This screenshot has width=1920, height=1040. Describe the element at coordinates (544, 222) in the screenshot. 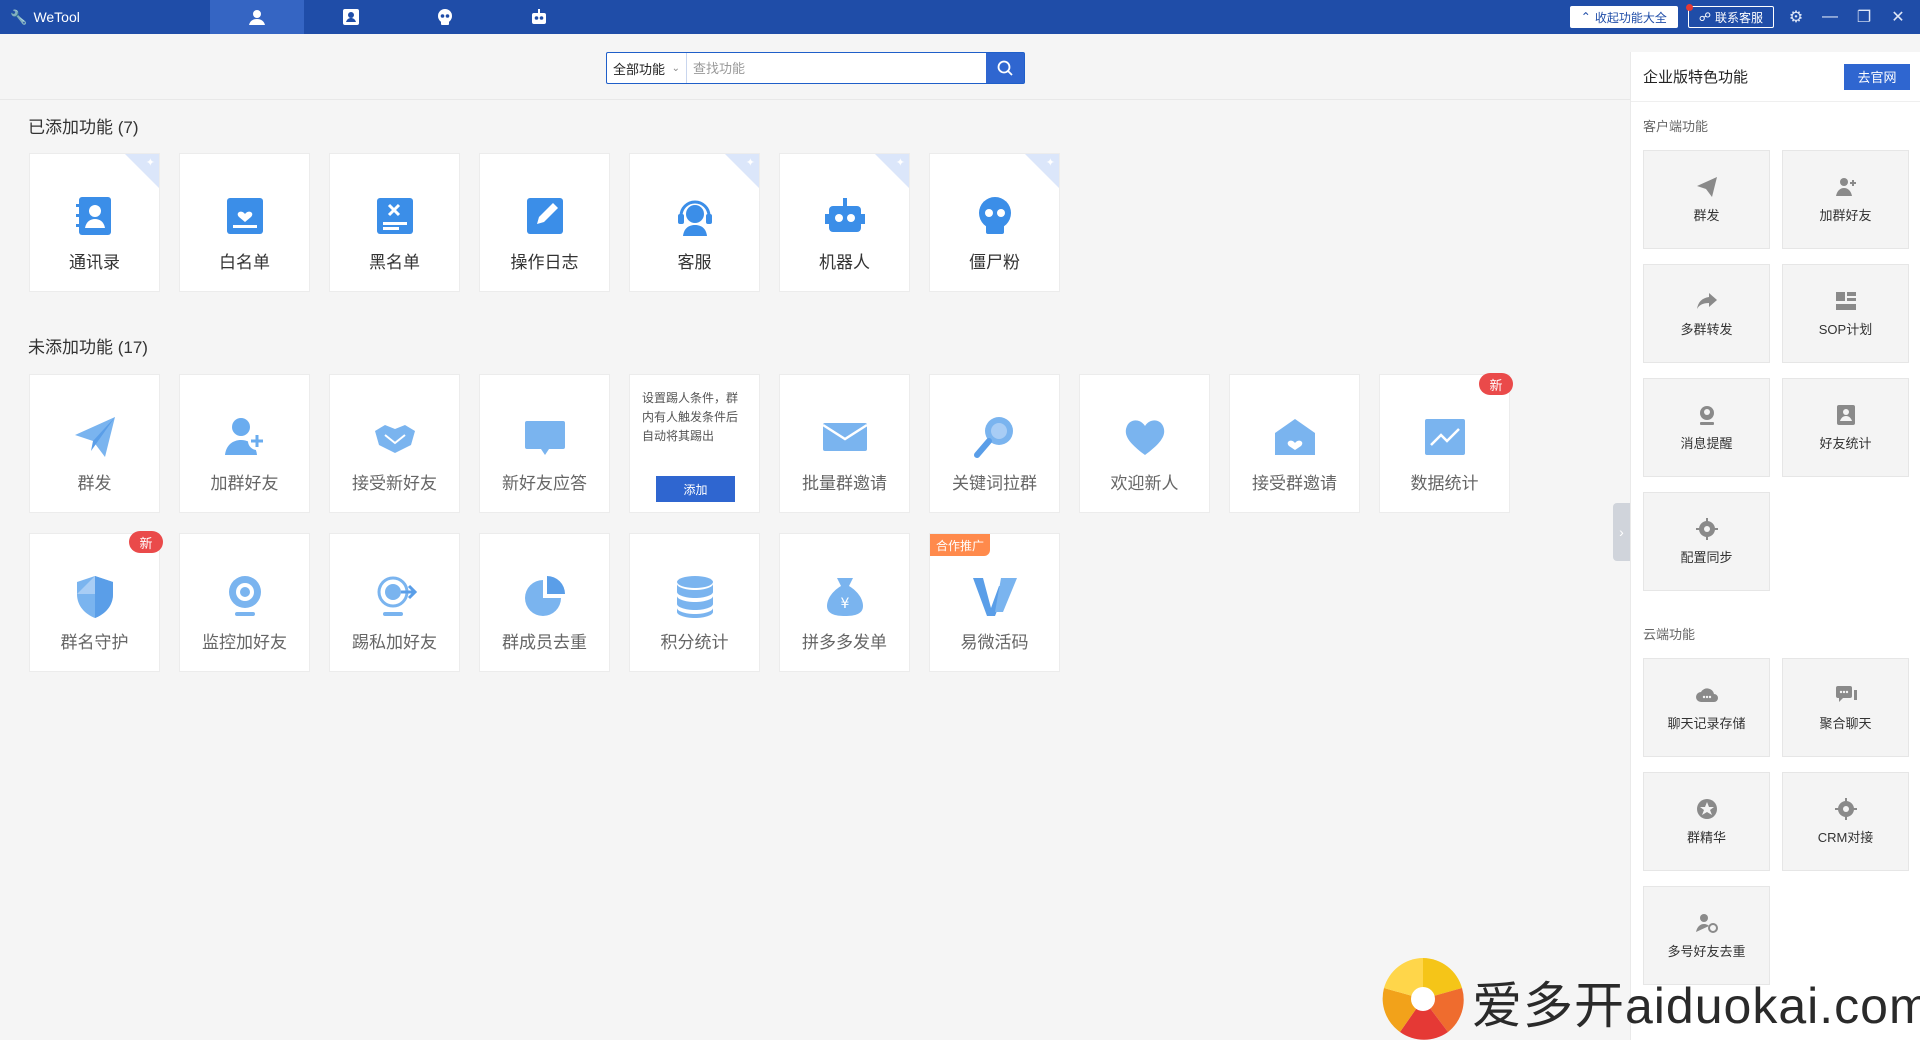

I see `feature-card-operation-log: 操作日志` at that location.